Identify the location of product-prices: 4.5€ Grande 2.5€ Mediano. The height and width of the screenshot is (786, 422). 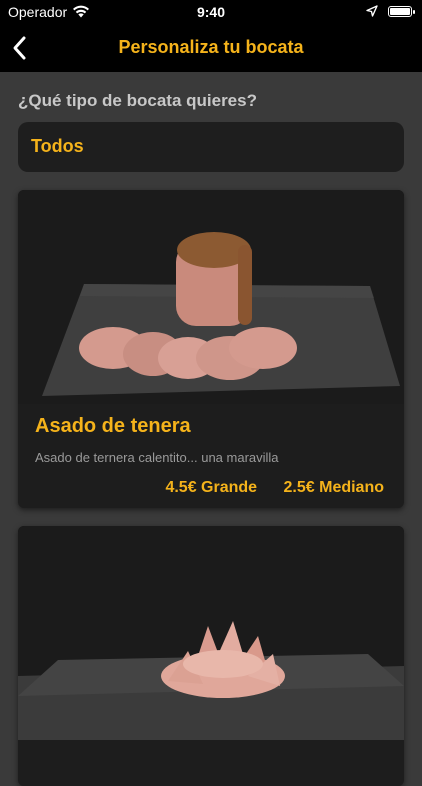
(263, 488).